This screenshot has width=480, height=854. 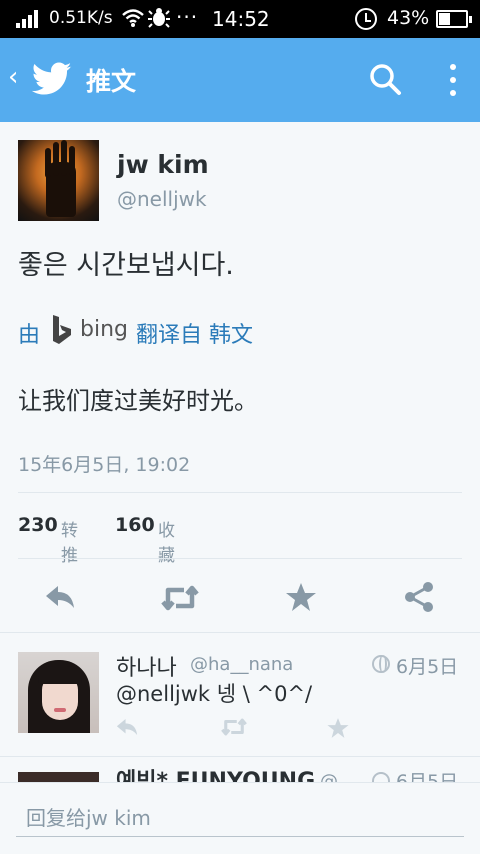 I want to click on reply-composer, so click(x=240, y=818).